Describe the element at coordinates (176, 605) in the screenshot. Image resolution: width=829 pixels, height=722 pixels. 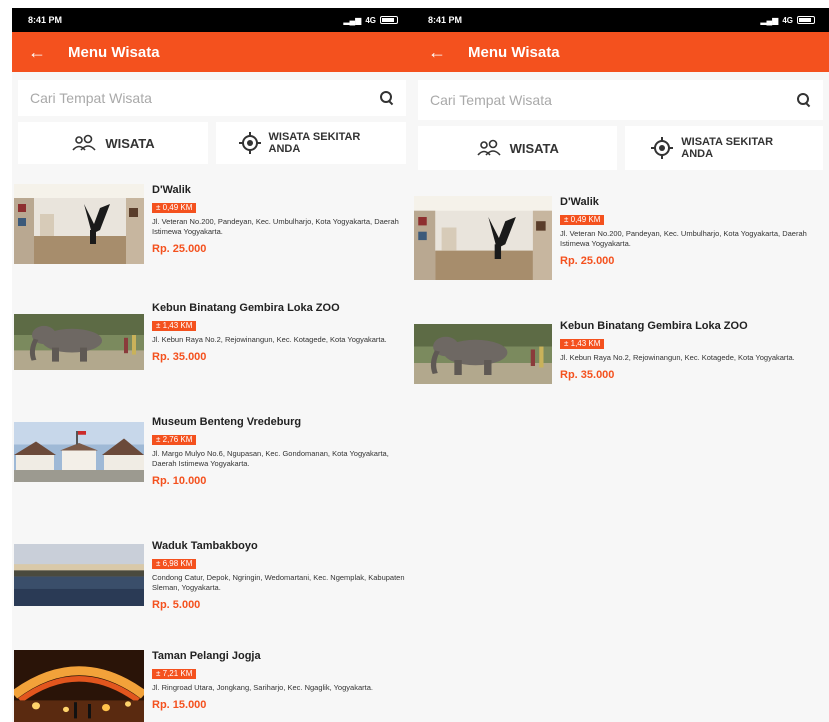
I see `place-price: Rp. 5.000` at that location.